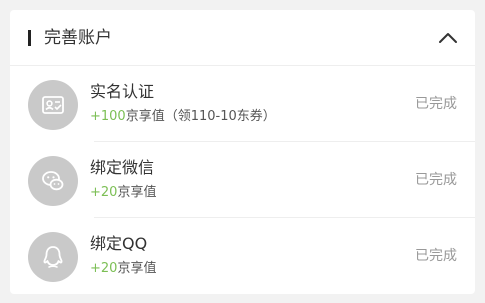  What do you see at coordinates (108, 116) in the screenshot?
I see `reward-points: +100` at bounding box center [108, 116].